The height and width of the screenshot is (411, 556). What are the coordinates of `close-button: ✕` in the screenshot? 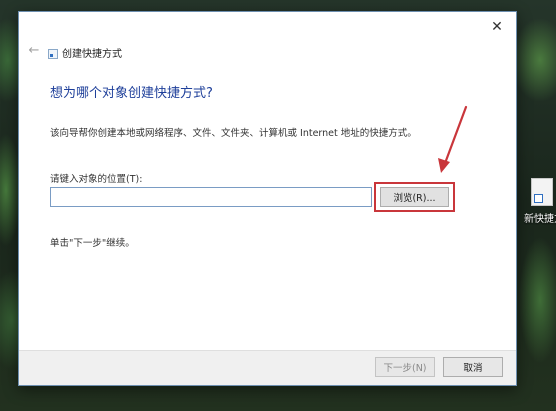 It's located at (497, 27).